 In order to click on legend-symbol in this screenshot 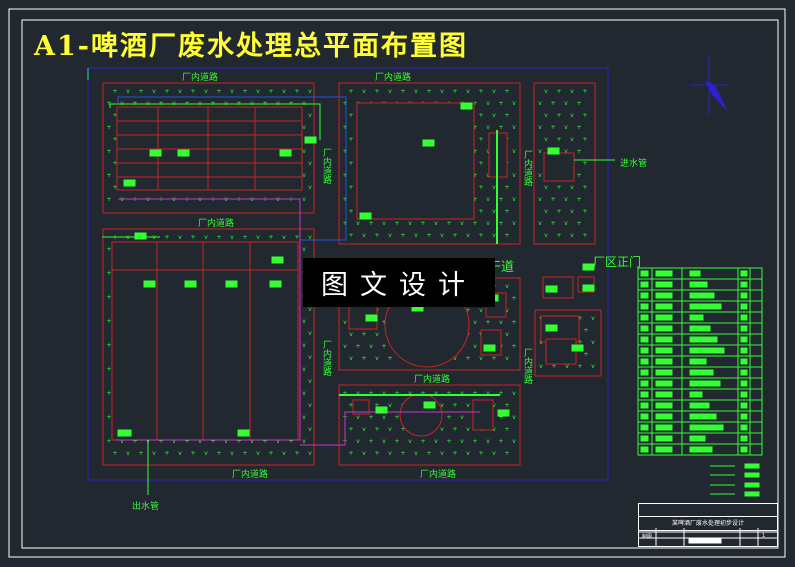, I will do `click(752, 485)`.